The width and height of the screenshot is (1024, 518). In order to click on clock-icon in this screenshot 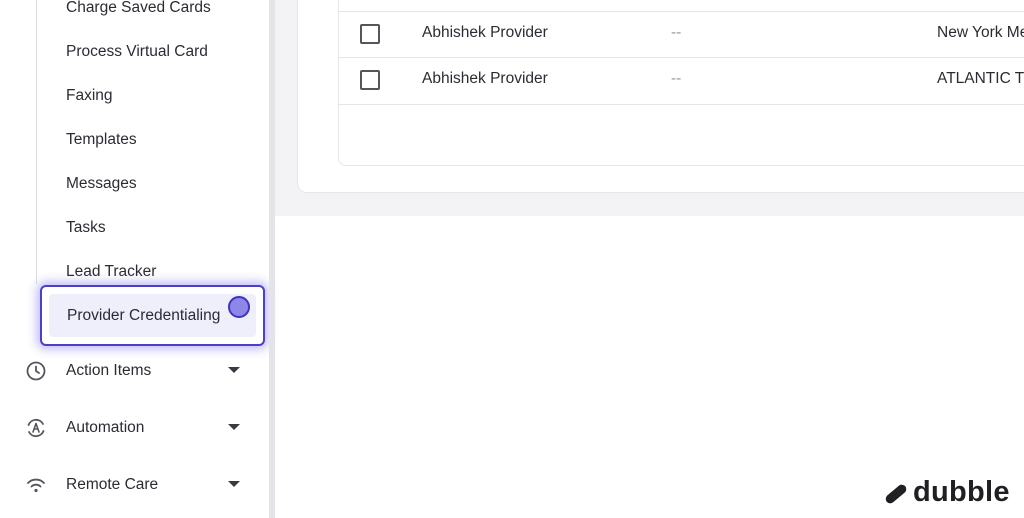, I will do `click(36, 371)`.